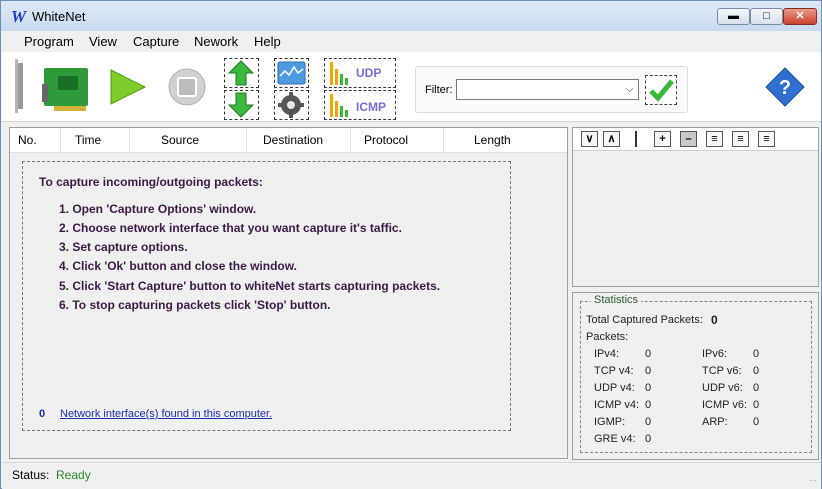 The height and width of the screenshot is (489, 822). I want to click on chevrons-up-icon: ∧, so click(611, 139).